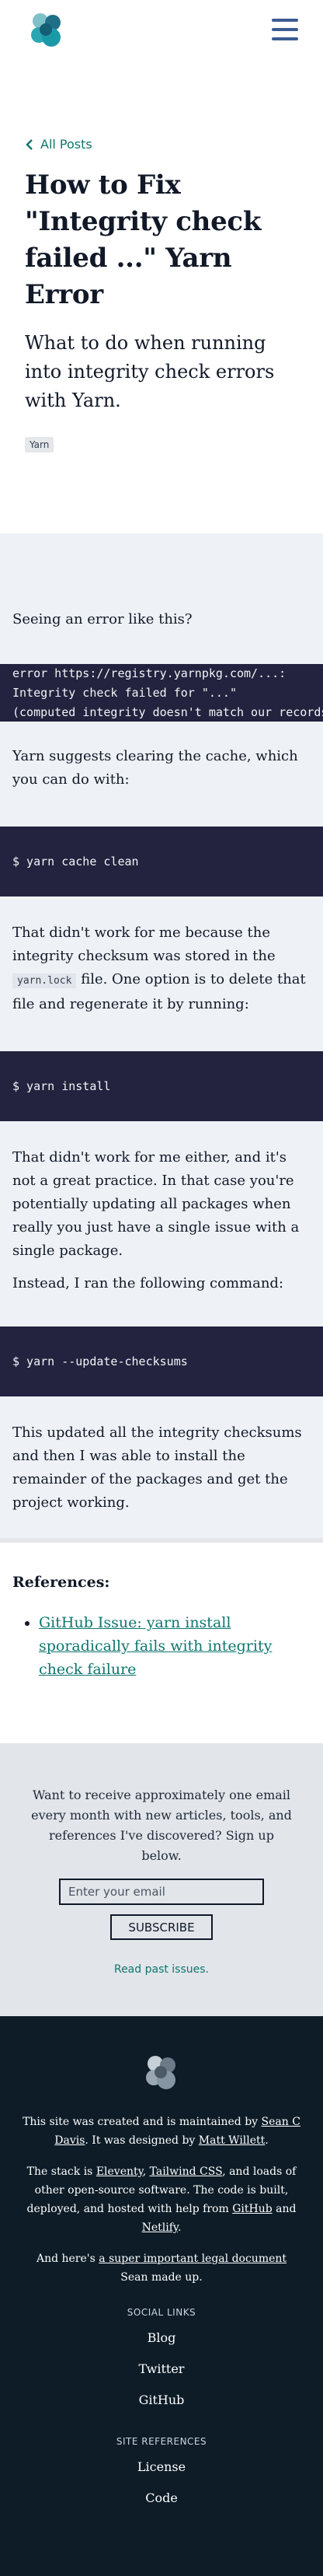 This screenshot has width=323, height=2576. I want to click on footer-text: and, so click(284, 2209).